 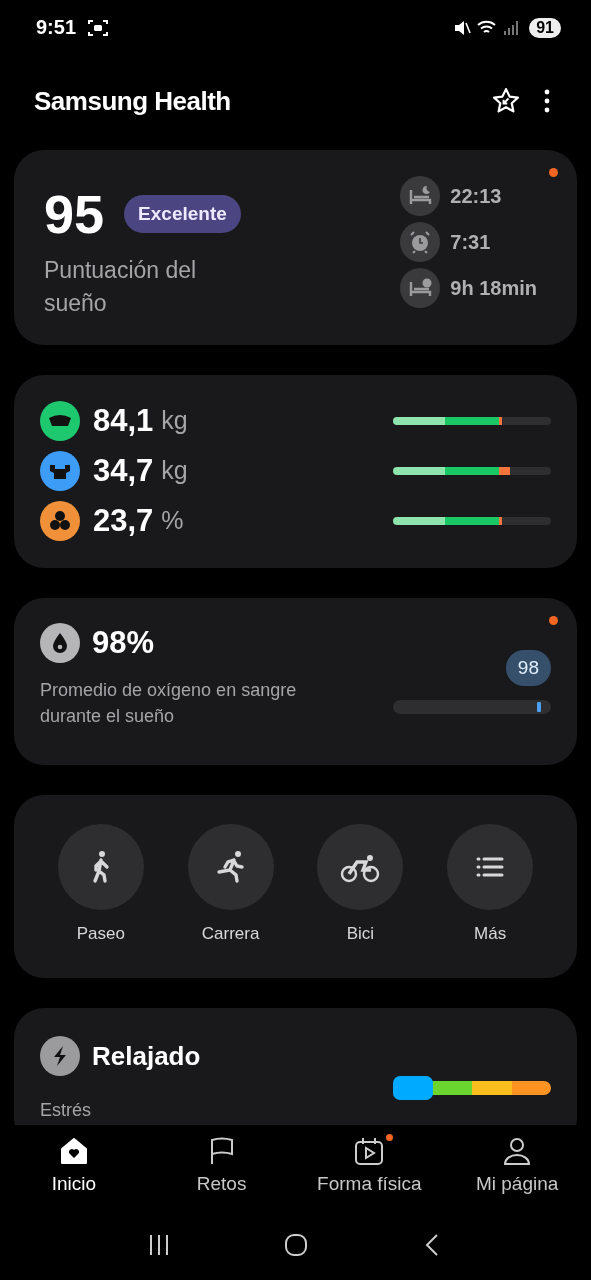 I want to click on home-icon, so click(x=295, y=1245).